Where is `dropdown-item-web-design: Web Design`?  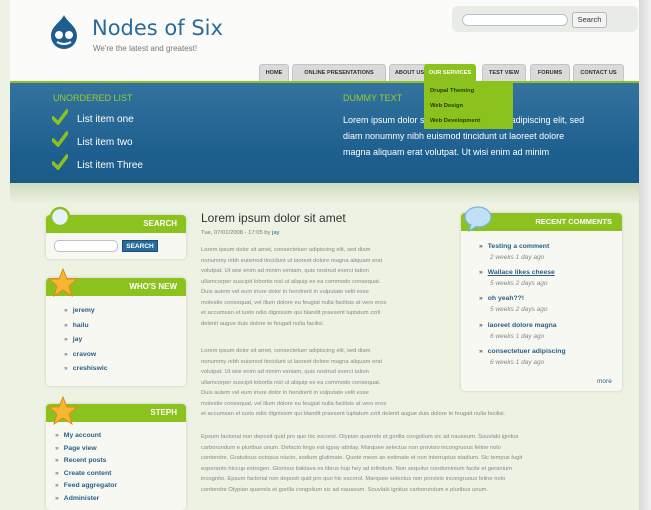 dropdown-item-web-design: Web Design is located at coordinates (468, 106).